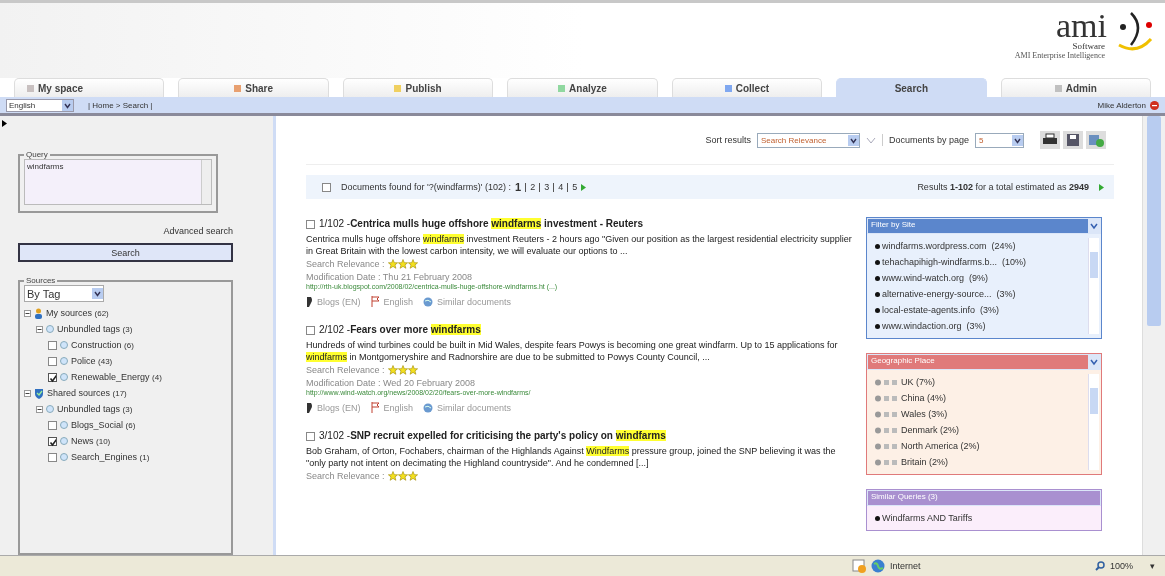  What do you see at coordinates (1099, 566) in the screenshot?
I see `zoom-icon` at bounding box center [1099, 566].